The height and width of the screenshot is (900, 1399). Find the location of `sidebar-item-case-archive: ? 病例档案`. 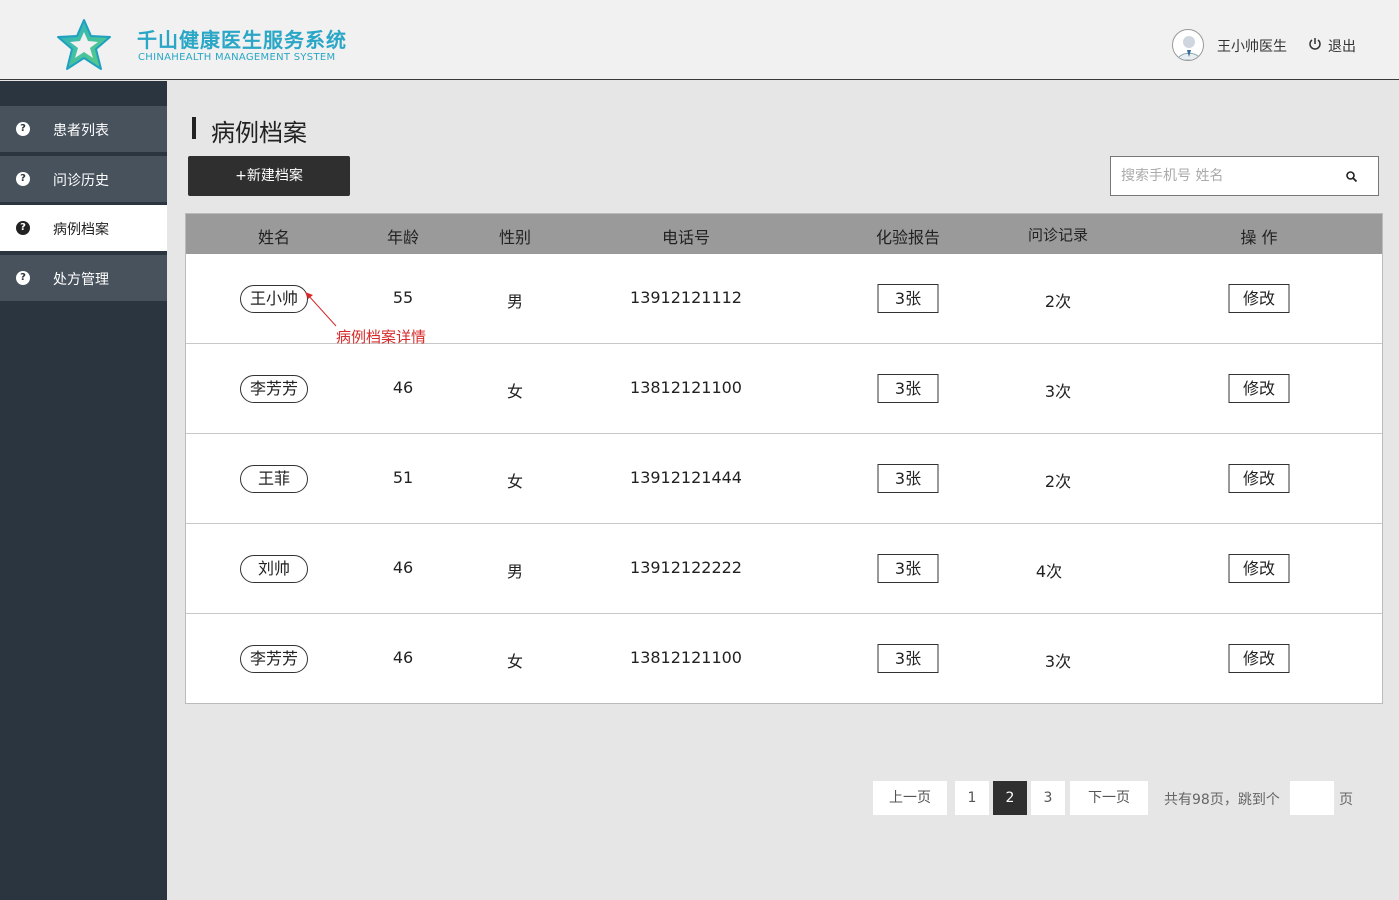

sidebar-item-case-archive: ? 病例档案 is located at coordinates (83, 228).